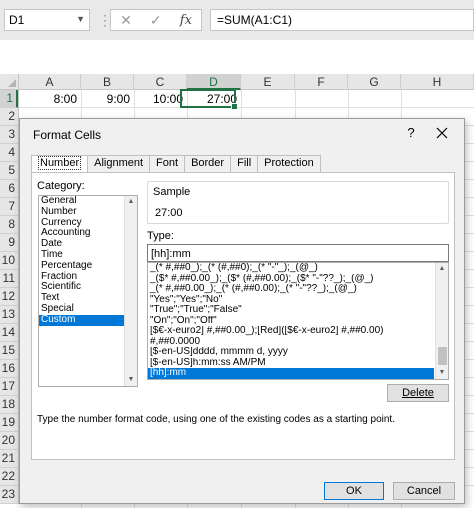  Describe the element at coordinates (9, 99) in the screenshot. I see `row-header: 1` at that location.